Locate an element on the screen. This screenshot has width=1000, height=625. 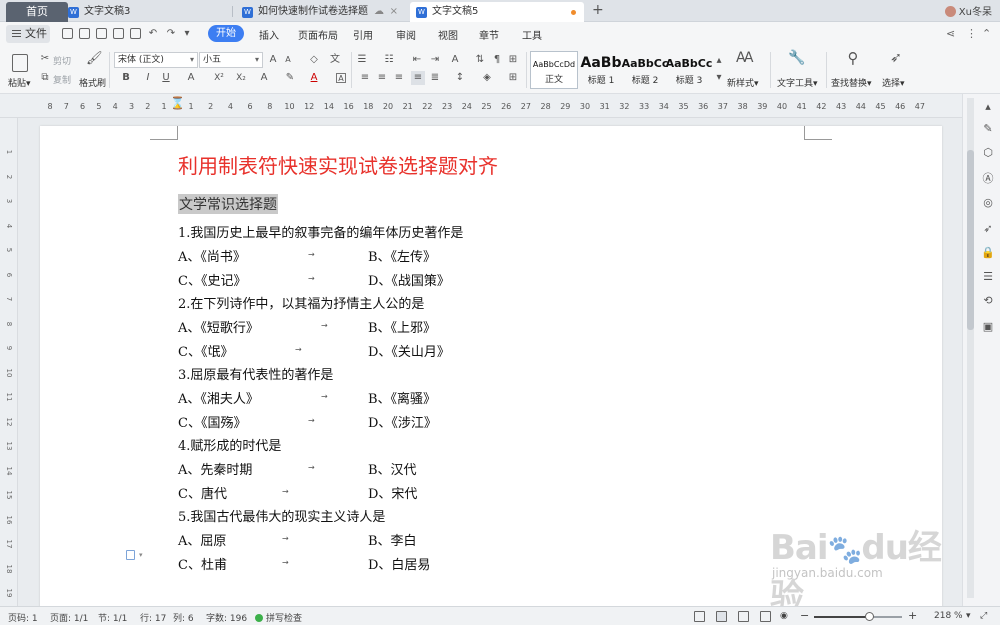
cut-button: 剪切 is located at coordinates (62, 60).